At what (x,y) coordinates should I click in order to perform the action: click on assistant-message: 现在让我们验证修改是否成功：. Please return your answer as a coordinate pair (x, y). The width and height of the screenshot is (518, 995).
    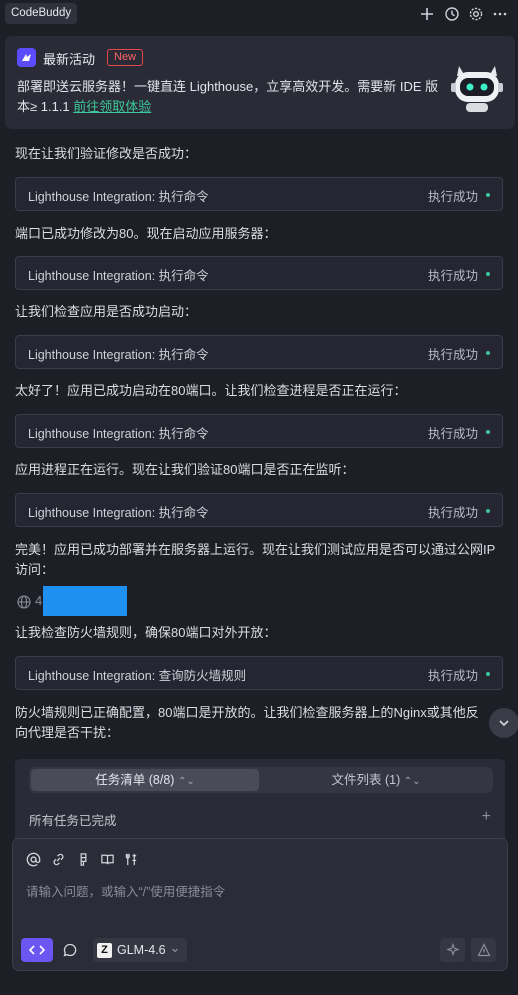
    Looking at the image, I should click on (106, 153).